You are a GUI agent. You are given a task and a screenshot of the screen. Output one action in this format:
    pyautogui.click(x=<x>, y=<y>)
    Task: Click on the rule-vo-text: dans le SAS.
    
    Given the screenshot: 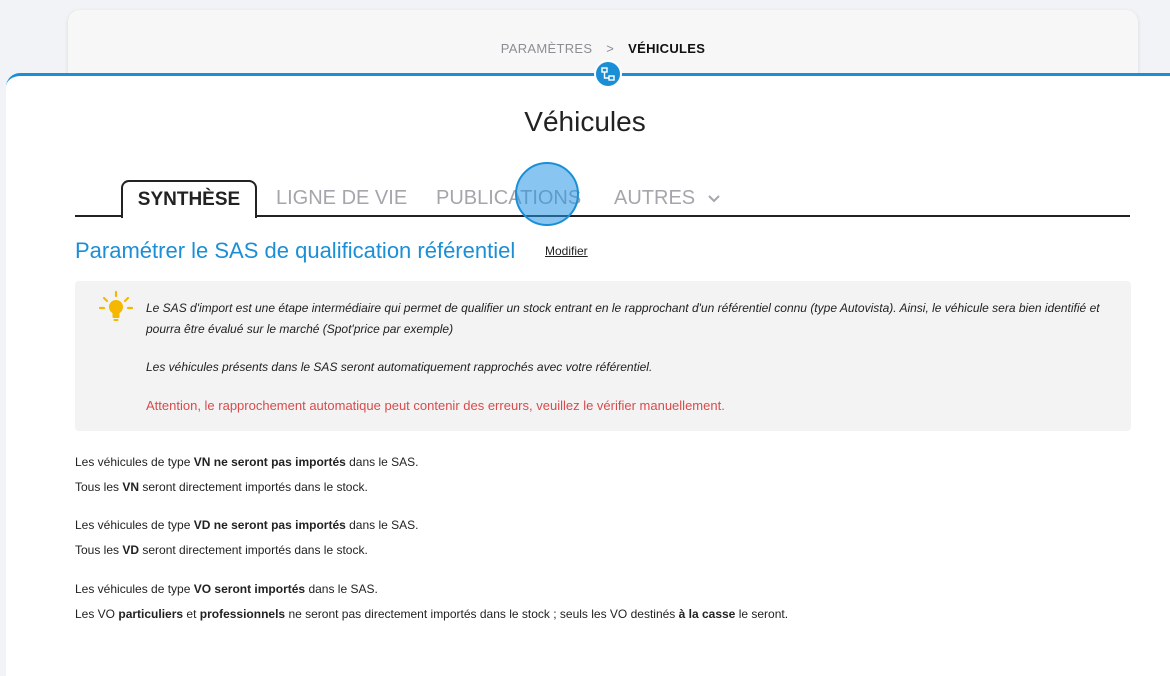 What is the action you would take?
    pyautogui.click(x=341, y=589)
    